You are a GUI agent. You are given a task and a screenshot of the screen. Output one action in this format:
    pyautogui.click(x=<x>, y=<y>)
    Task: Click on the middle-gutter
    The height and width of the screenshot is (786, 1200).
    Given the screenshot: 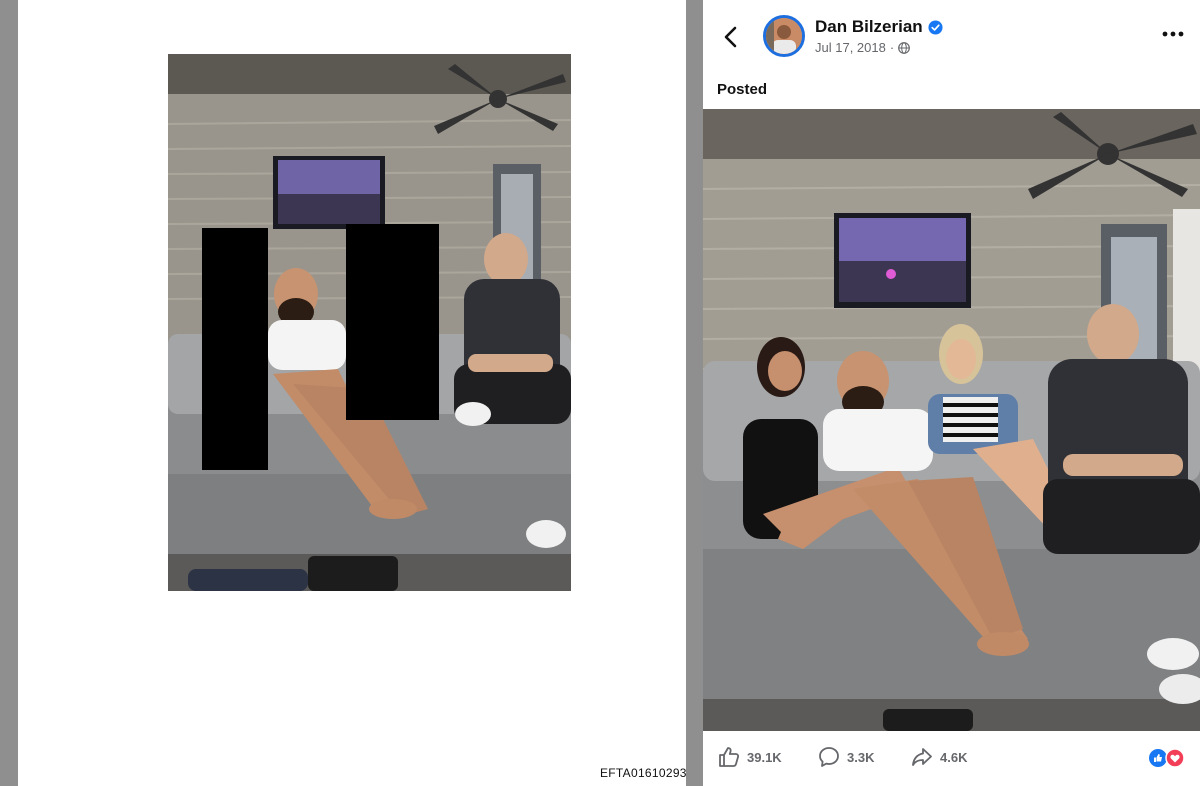 What is the action you would take?
    pyautogui.click(x=694, y=393)
    